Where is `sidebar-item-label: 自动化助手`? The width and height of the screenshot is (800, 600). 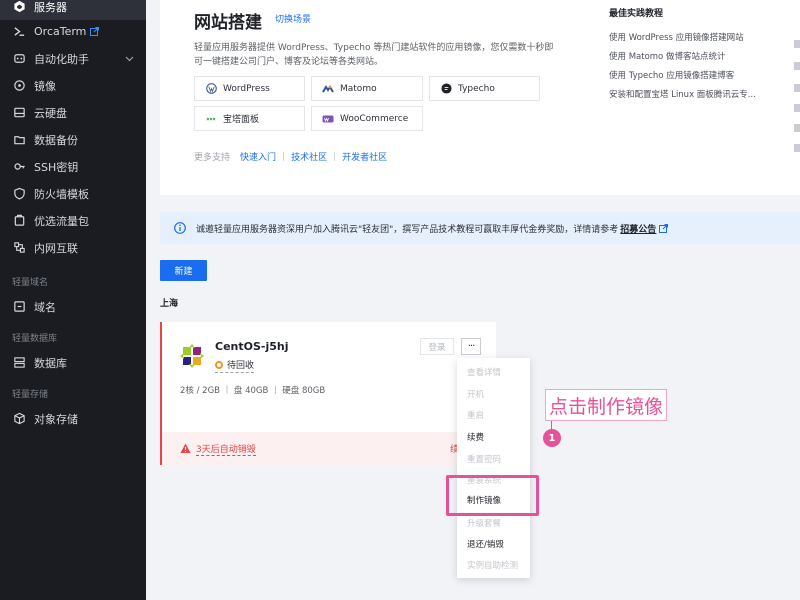
sidebar-item-label: 自动化助手 is located at coordinates (61, 59).